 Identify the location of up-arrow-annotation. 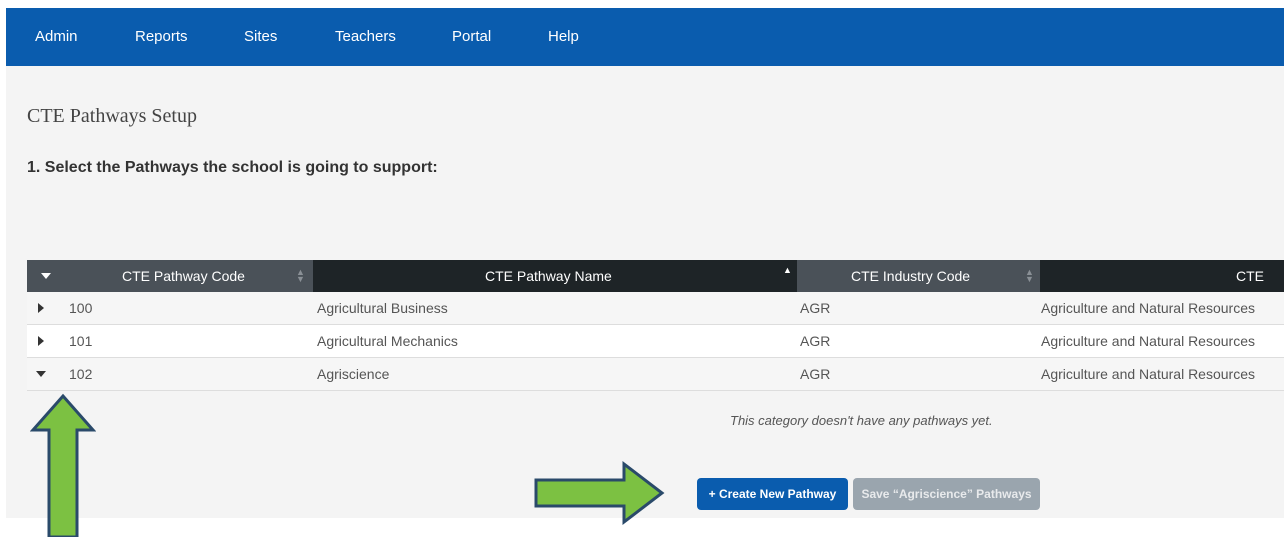
(63, 465).